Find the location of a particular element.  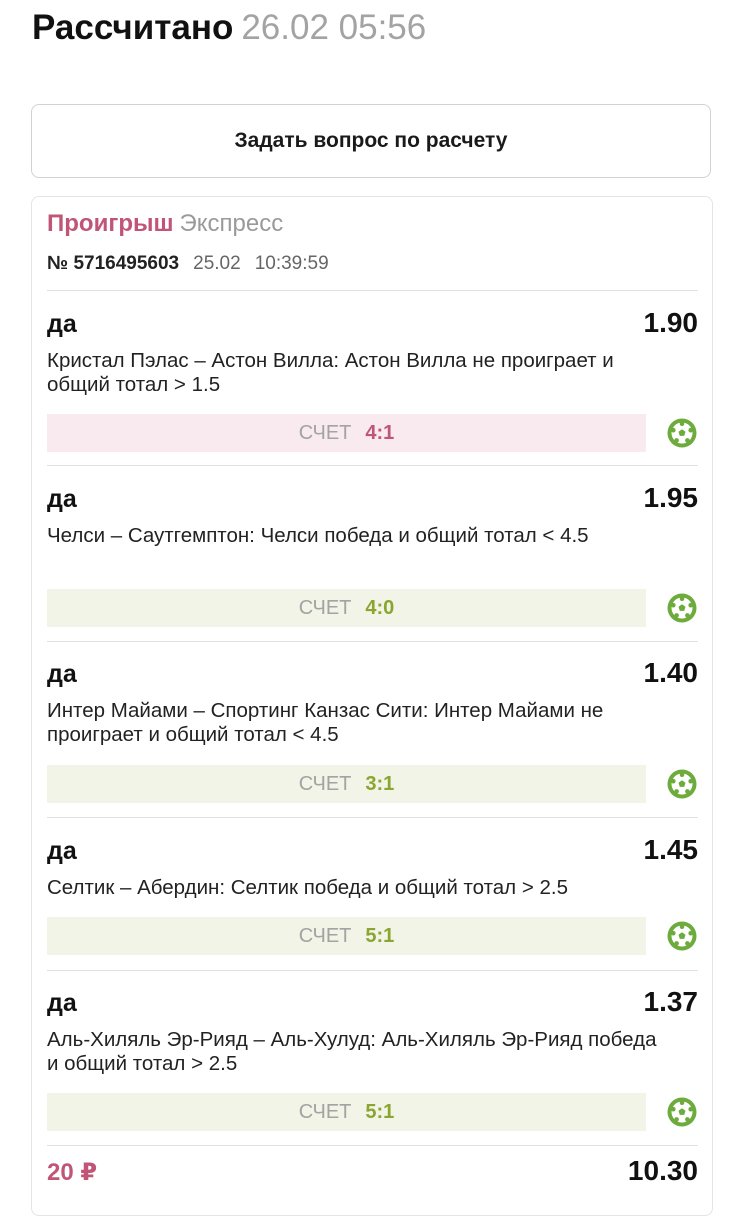

page-header: Рассчитано 26.02 05:56 is located at coordinates (229, 28).